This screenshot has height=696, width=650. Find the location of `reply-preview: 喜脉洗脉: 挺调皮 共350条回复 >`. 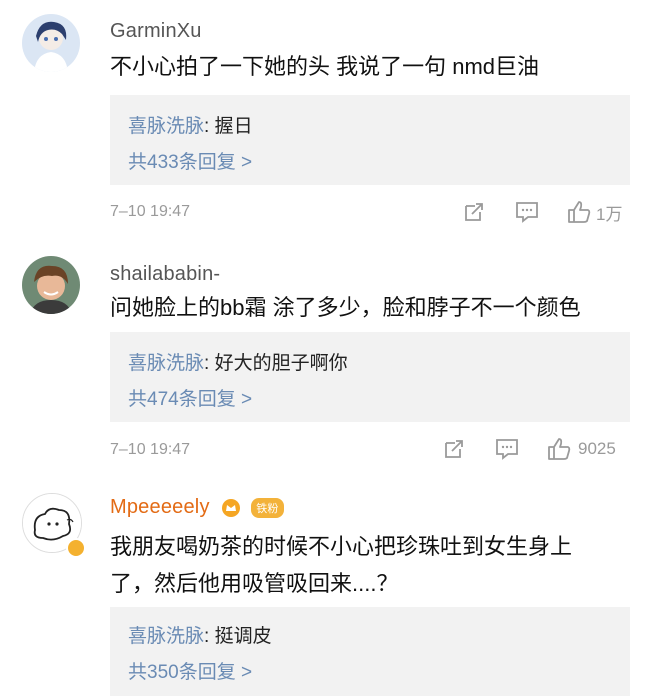

reply-preview: 喜脉洗脉: 挺调皮 共350条回复 > is located at coordinates (370, 651).